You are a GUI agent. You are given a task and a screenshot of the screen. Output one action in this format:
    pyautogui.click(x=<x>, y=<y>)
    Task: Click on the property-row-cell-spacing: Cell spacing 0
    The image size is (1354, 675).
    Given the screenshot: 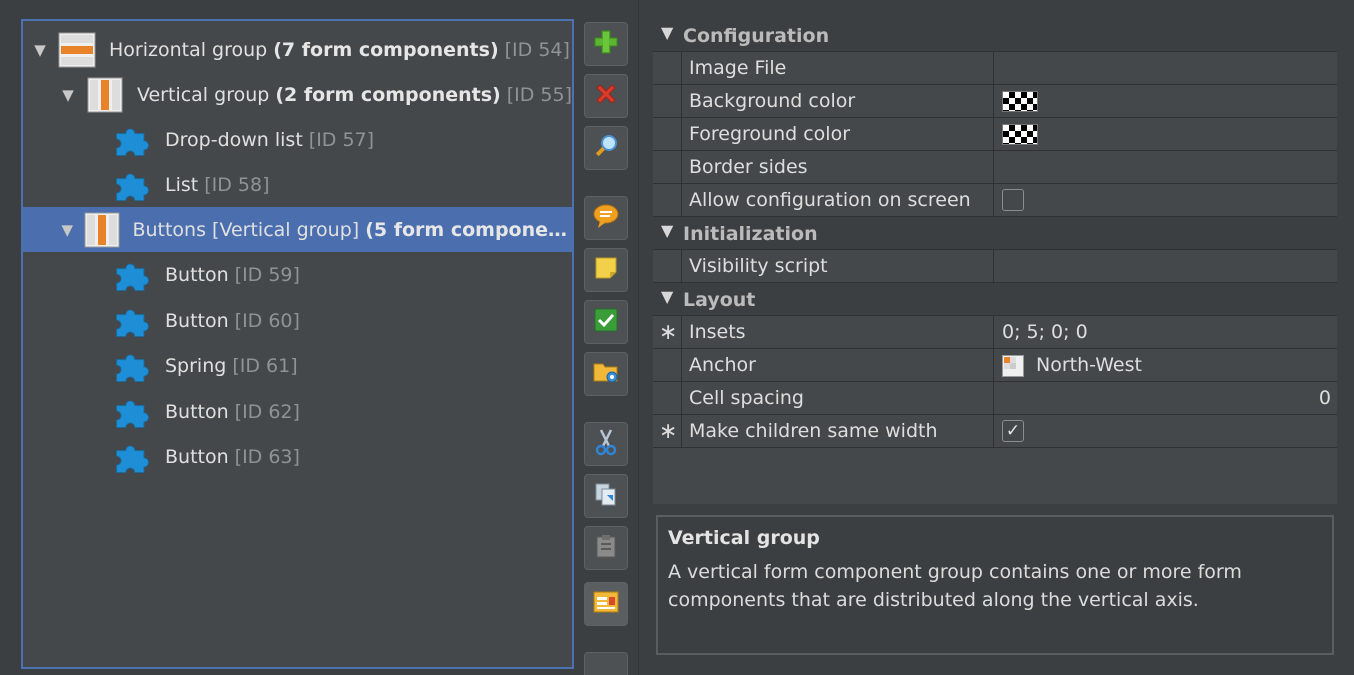 What is the action you would take?
    pyautogui.click(x=995, y=398)
    